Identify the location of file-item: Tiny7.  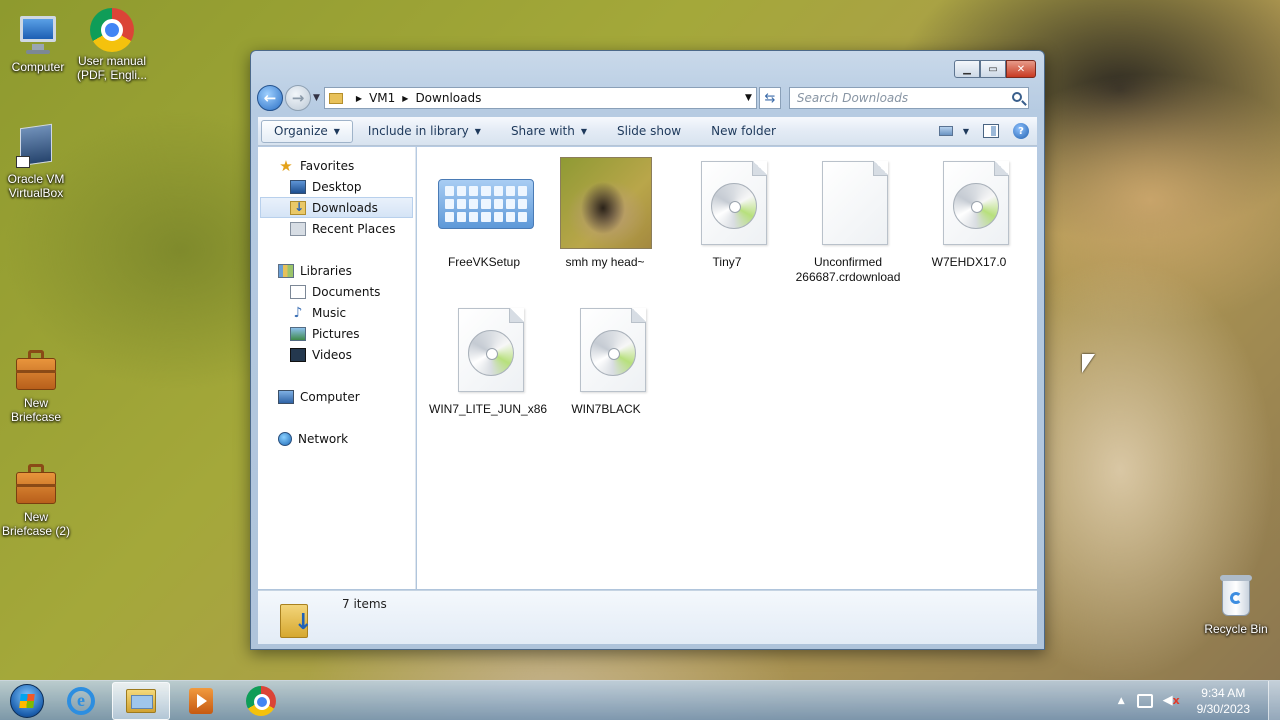
(727, 213).